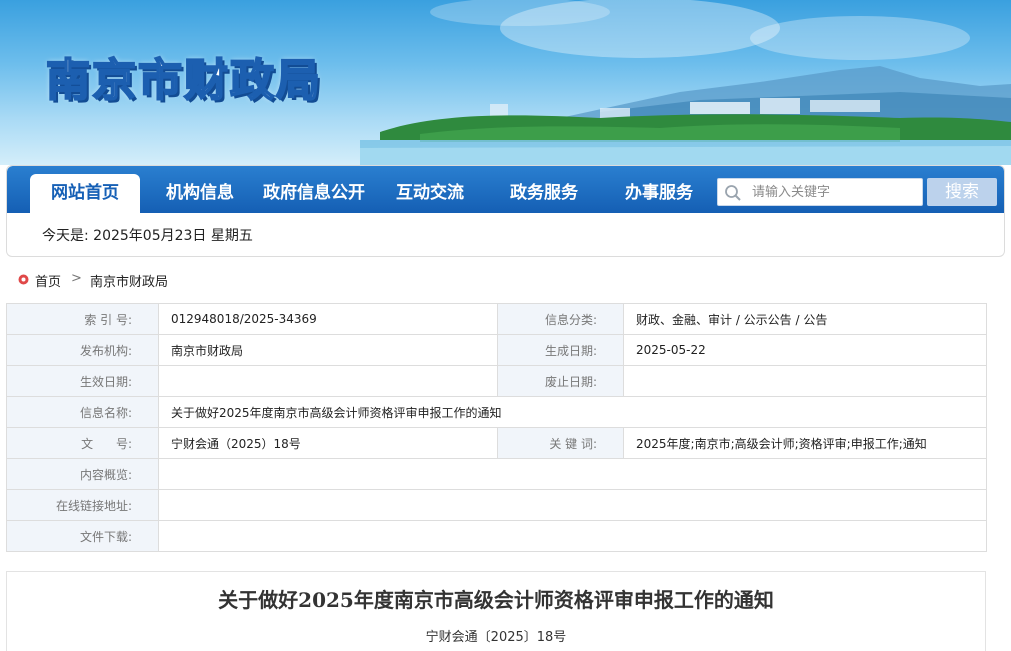 The image size is (1011, 651). What do you see at coordinates (328, 350) in the screenshot?
I see `publisher-value: 南京市财政局` at bounding box center [328, 350].